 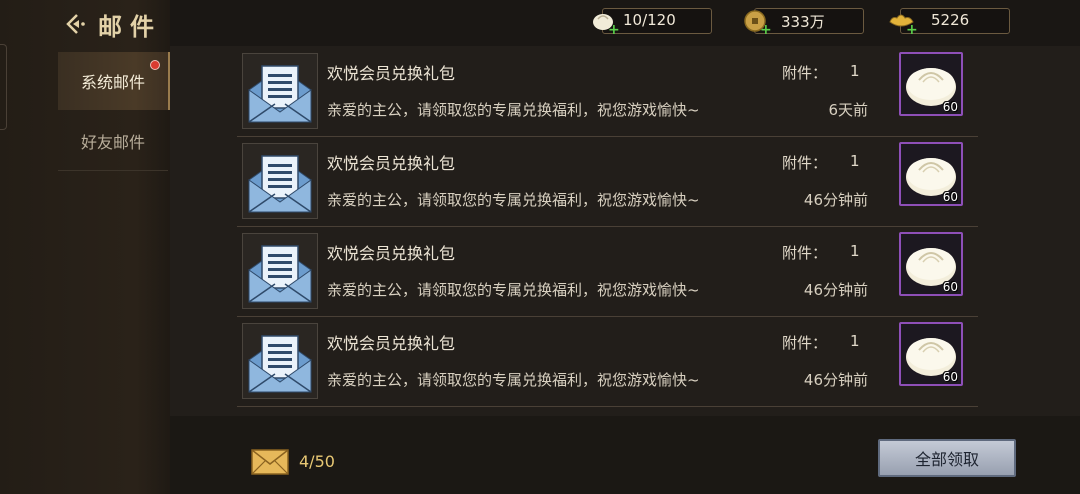 What do you see at coordinates (155, 65) in the screenshot?
I see `notification-badge` at bounding box center [155, 65].